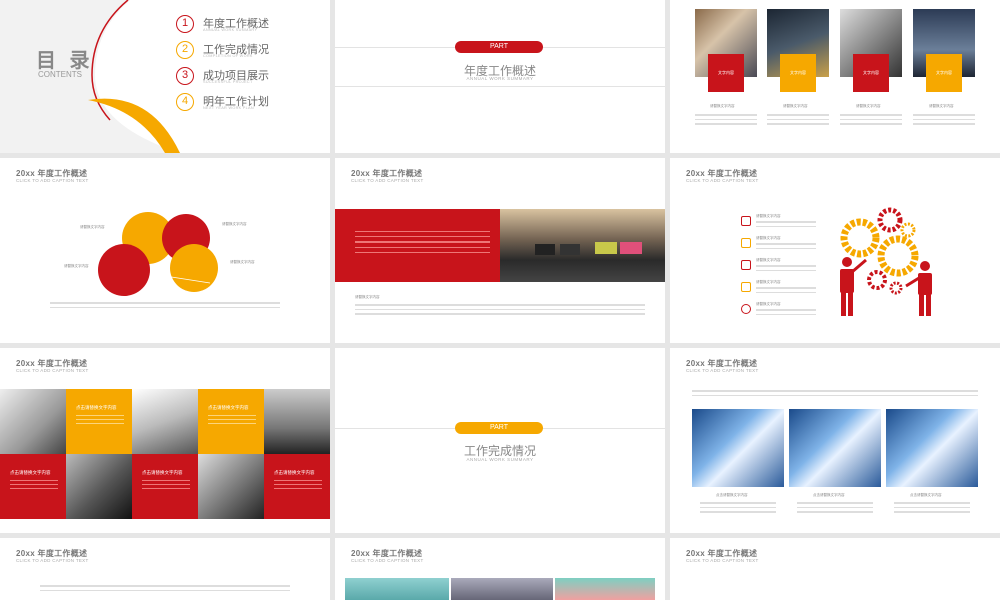 The image size is (1000, 600). I want to click on partial-text, so click(165, 589).